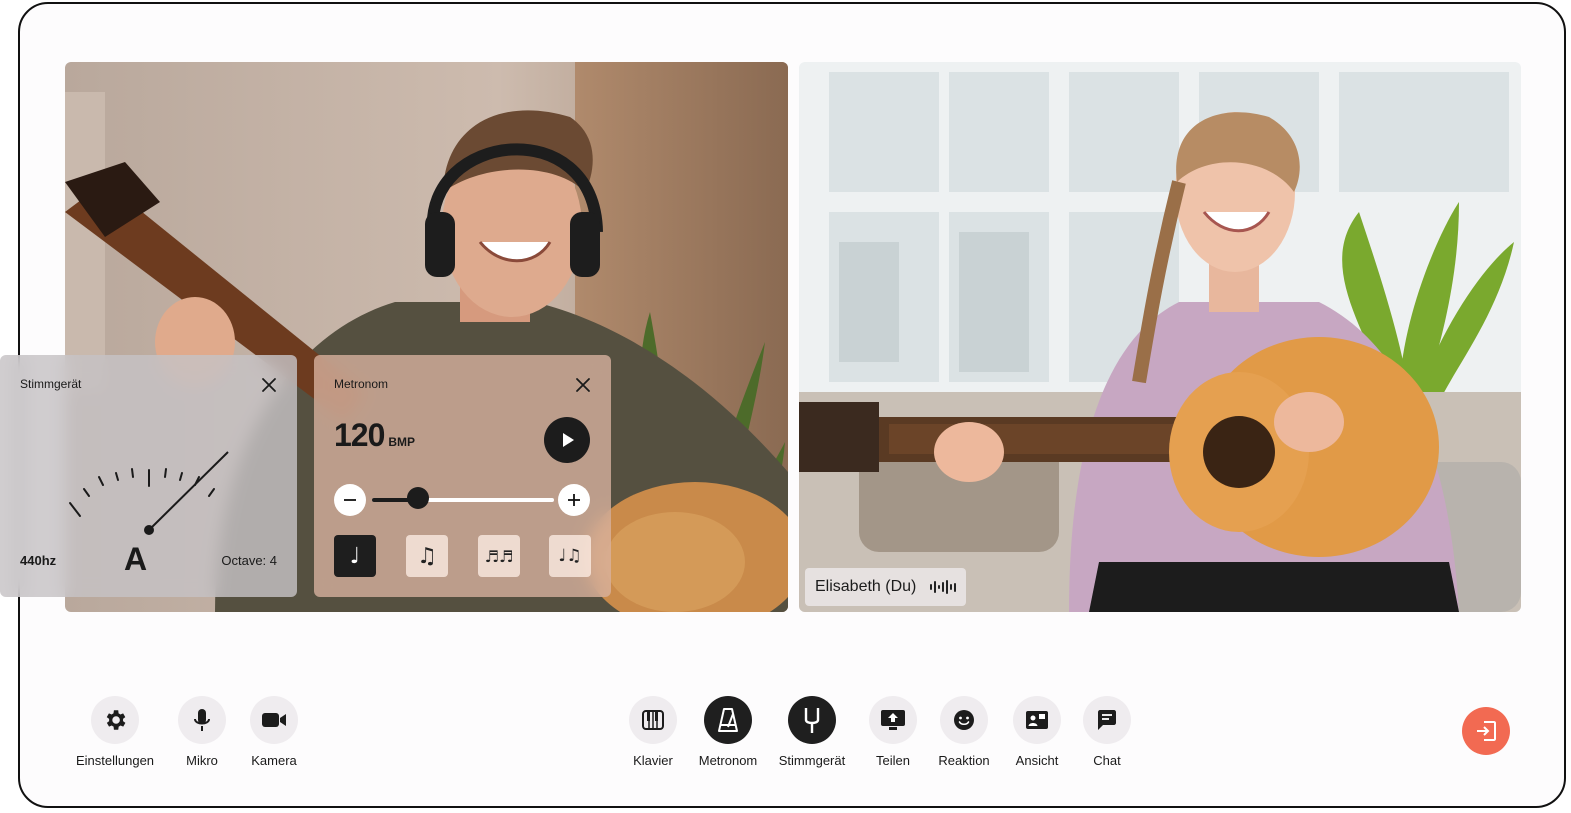 The height and width of the screenshot is (813, 1571). What do you see at coordinates (463, 500) in the screenshot?
I see `tempo-slider` at bounding box center [463, 500].